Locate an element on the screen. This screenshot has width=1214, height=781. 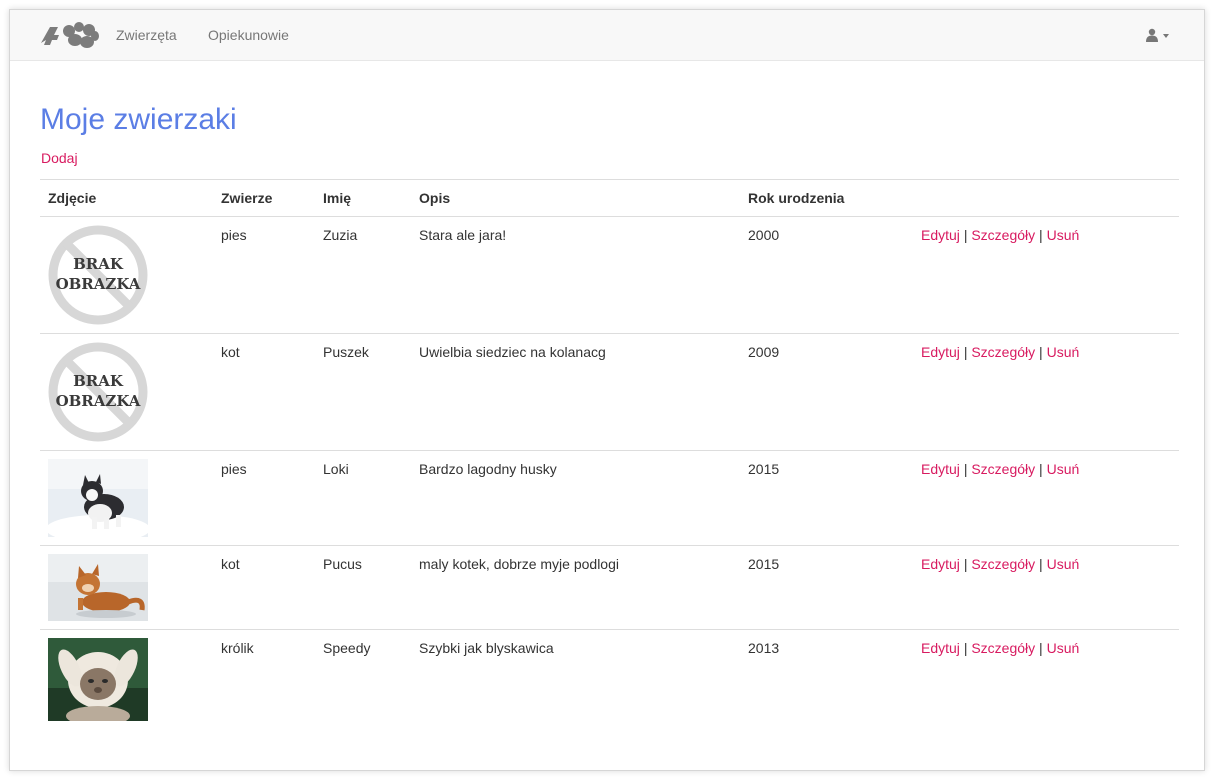
header-opis: Opis is located at coordinates (575, 198).